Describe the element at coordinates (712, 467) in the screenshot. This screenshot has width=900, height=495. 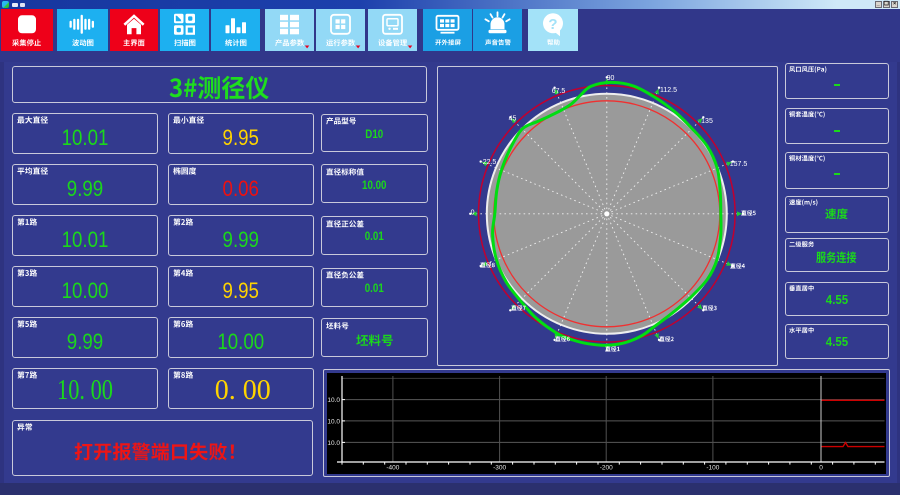
I see `svg-text: -100` at that location.